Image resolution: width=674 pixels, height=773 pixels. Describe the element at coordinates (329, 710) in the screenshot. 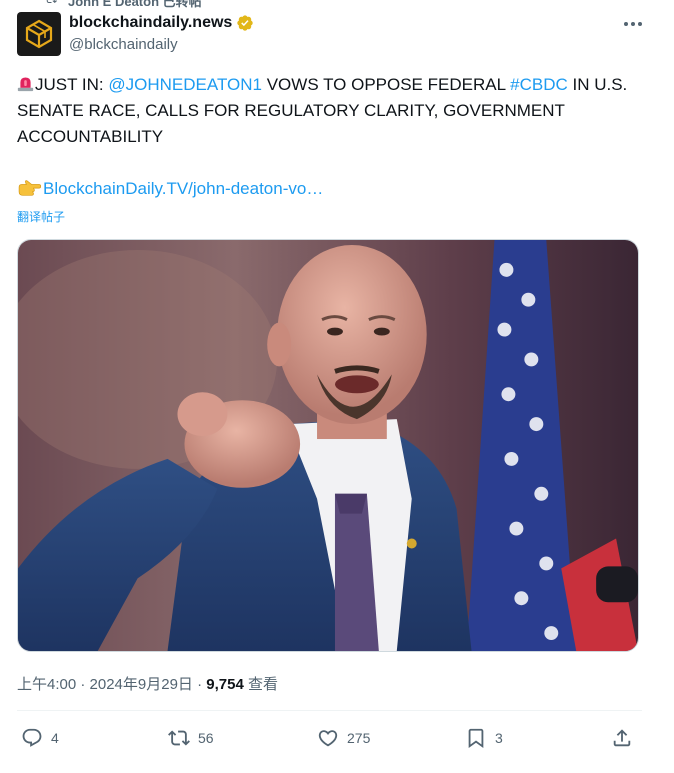

I see `divider` at that location.